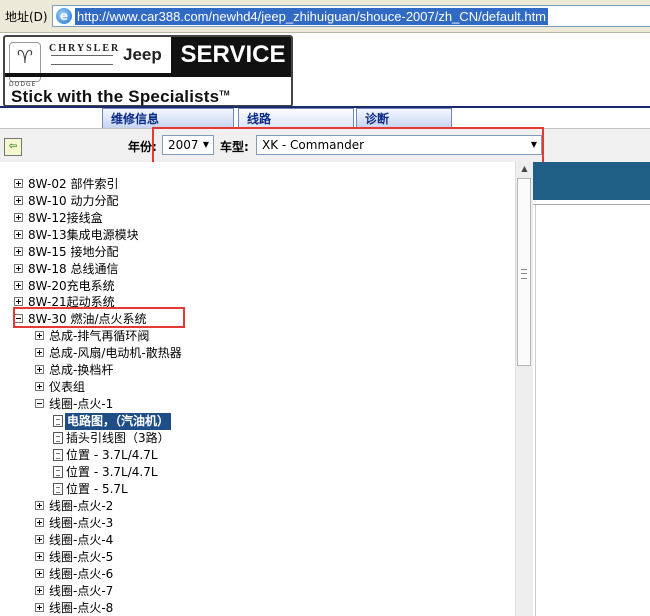 The width and height of the screenshot is (650, 616). I want to click on node-name: 总线通信, so click(94, 269).